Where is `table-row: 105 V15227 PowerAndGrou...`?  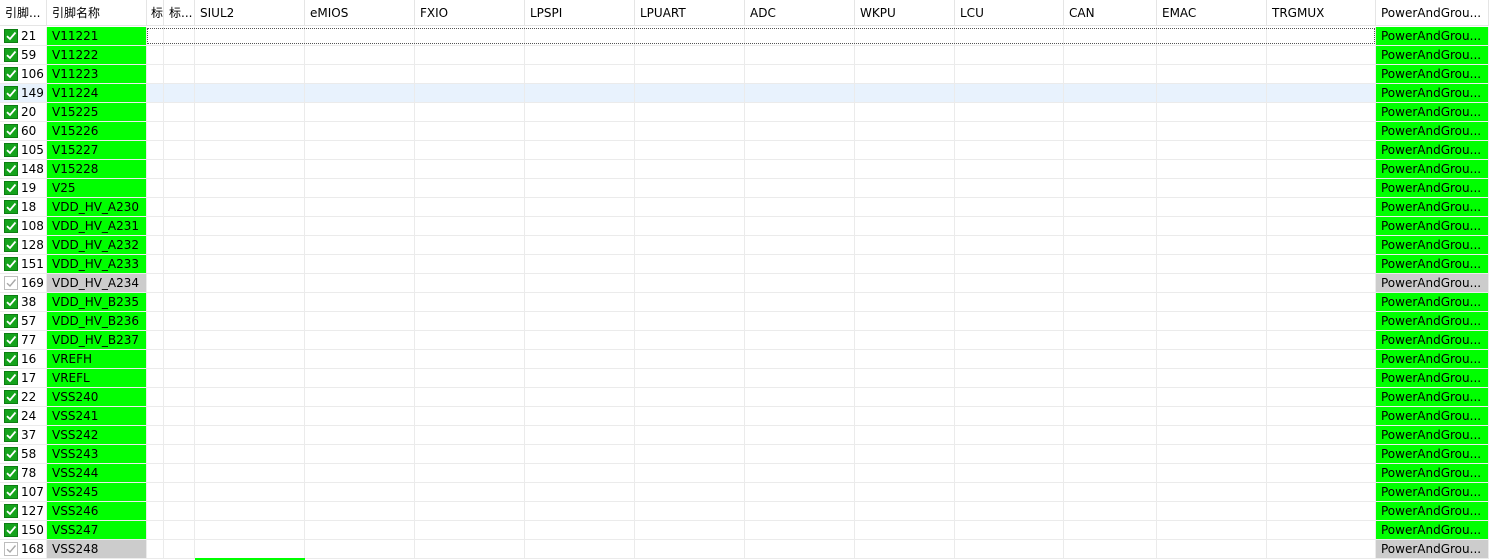
table-row: 105 V15227 PowerAndGrou... is located at coordinates (744, 150).